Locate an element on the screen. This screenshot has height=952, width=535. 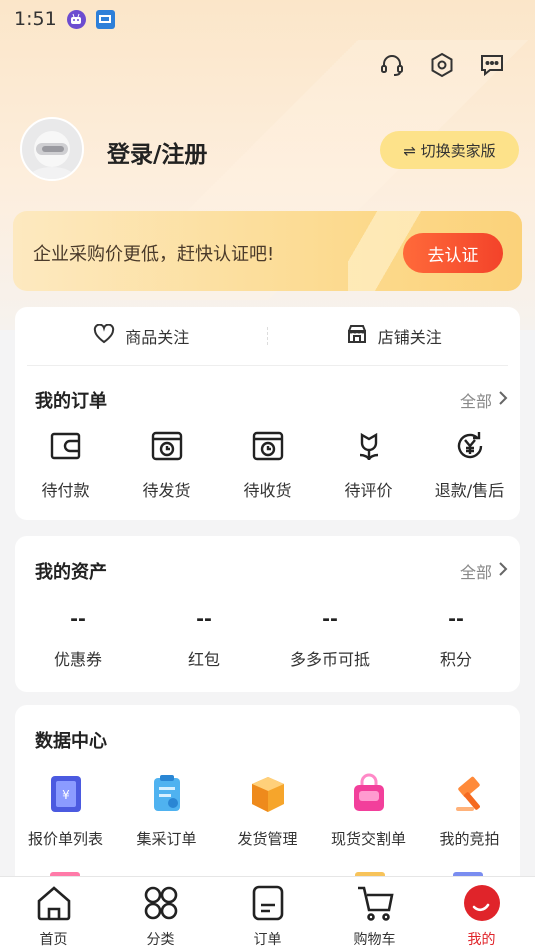
order-icon is located at coordinates (268, 905).